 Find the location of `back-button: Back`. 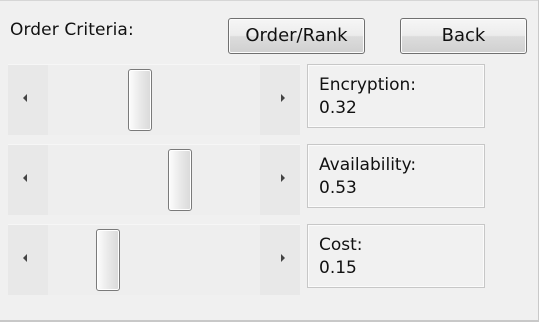

back-button: Back is located at coordinates (463, 36).